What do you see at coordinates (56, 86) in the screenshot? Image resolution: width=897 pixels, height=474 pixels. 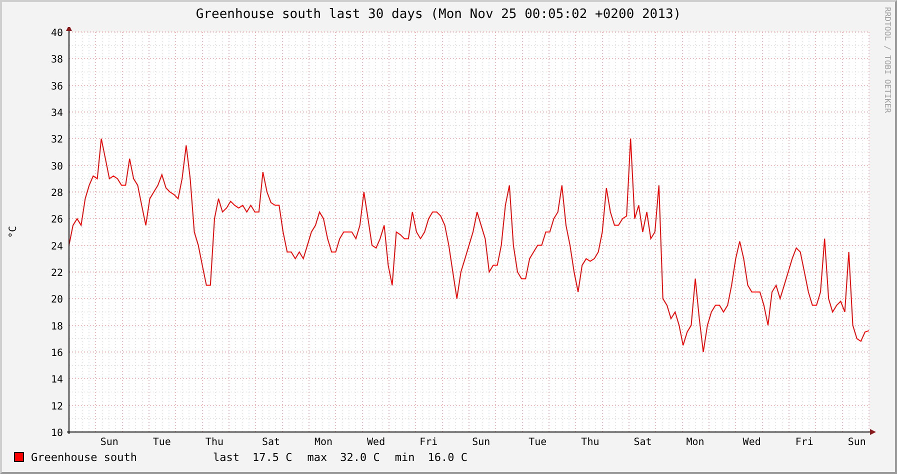 I see `y-tick-label: 36` at bounding box center [56, 86].